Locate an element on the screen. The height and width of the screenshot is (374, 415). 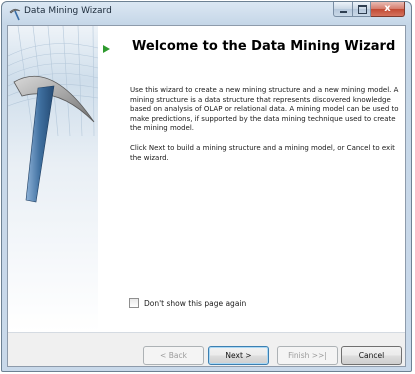
minimize-button is located at coordinates (343, 9).